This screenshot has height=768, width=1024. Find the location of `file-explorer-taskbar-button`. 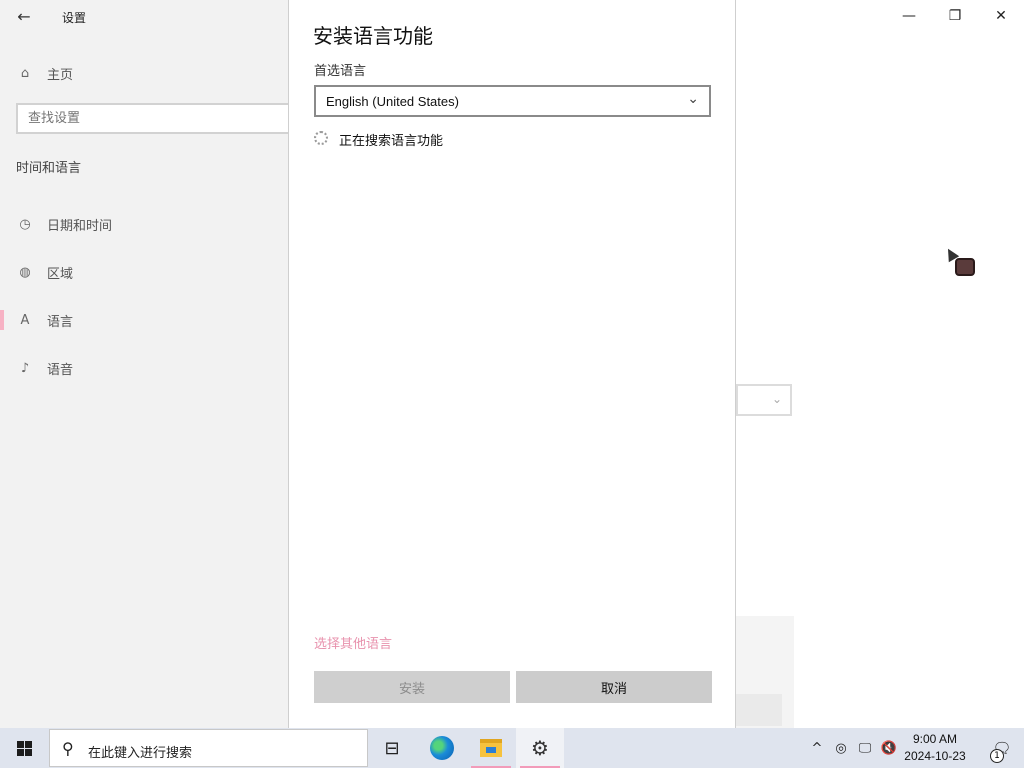

file-explorer-taskbar-button is located at coordinates (491, 748).